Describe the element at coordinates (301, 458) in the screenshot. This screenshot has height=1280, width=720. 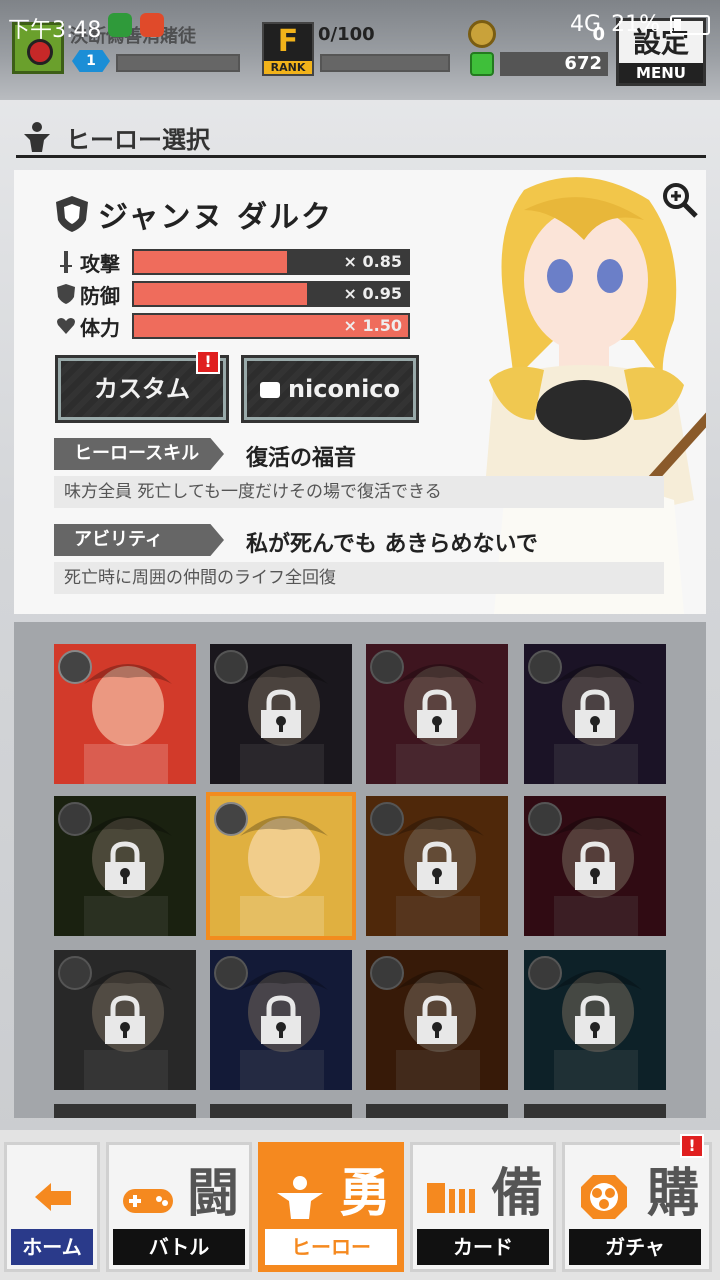
I see `skill-name: 復活の福音` at that location.